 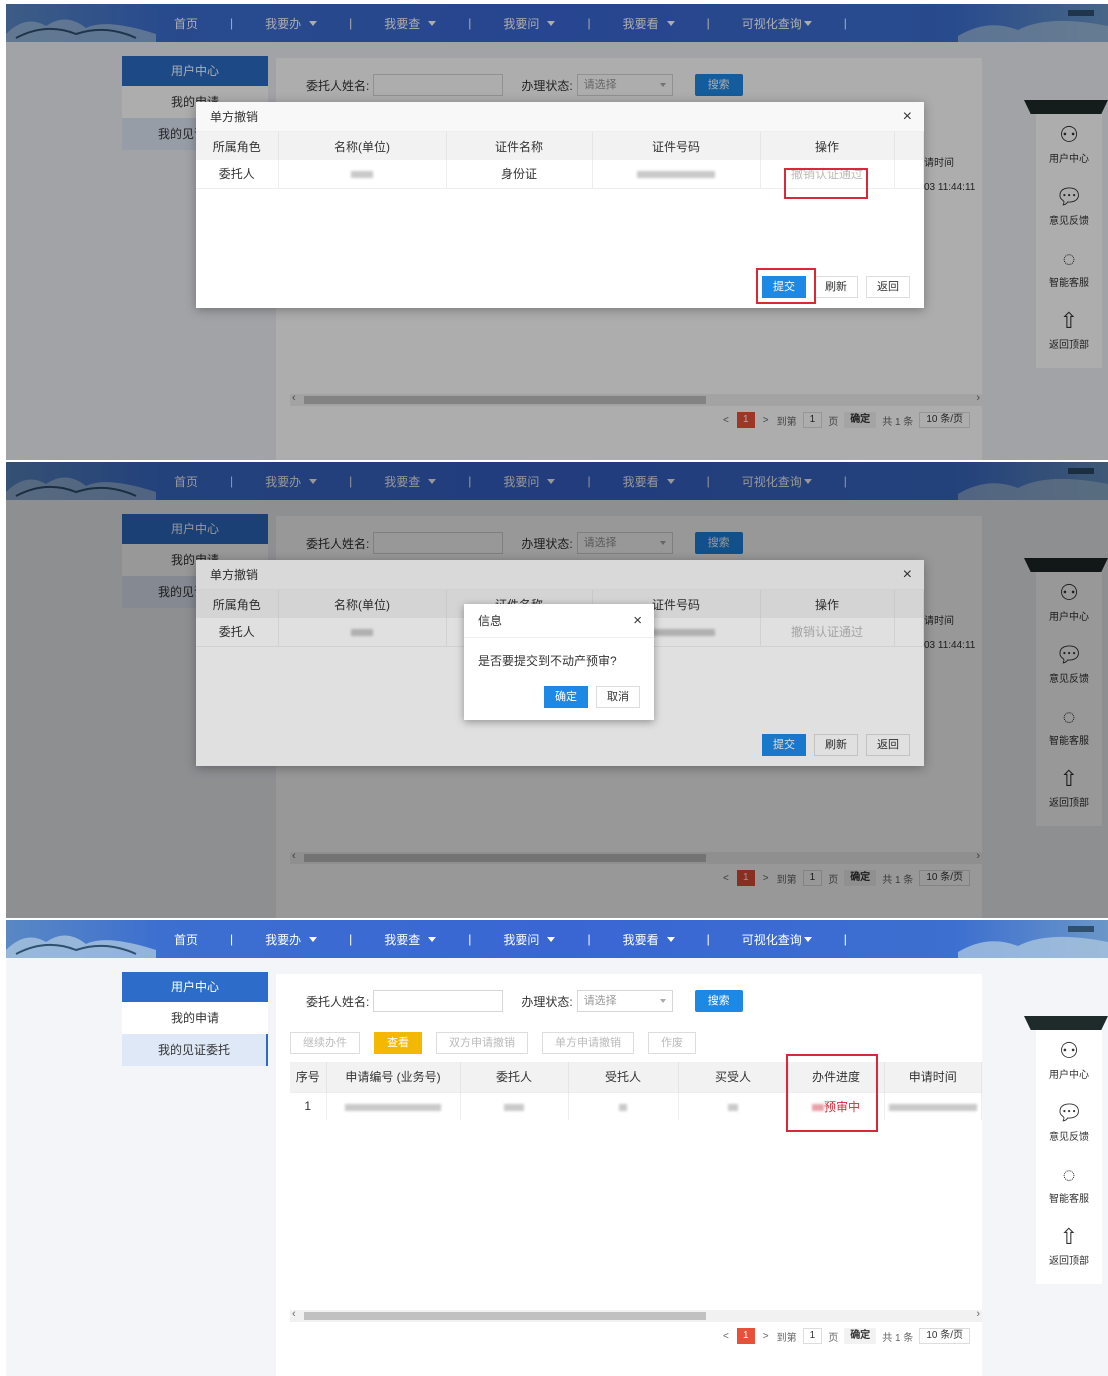 I want to click on search-row: 委托人姓名: 办理状态: 请选择 搜索, so click(x=524, y=1001).